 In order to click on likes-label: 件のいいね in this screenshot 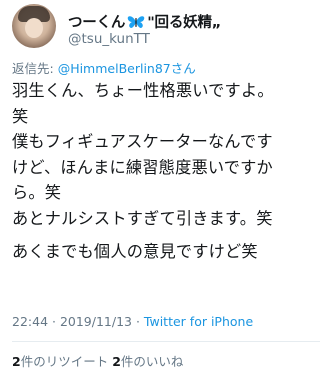, I will do `click(152, 361)`.